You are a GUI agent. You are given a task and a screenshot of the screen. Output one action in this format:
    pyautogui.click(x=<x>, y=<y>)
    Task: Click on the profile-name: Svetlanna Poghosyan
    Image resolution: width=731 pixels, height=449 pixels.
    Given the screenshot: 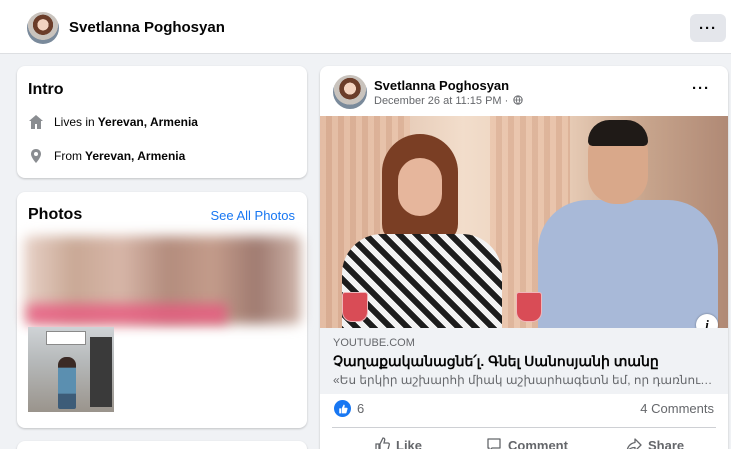 What is the action you would take?
    pyautogui.click(x=147, y=27)
    